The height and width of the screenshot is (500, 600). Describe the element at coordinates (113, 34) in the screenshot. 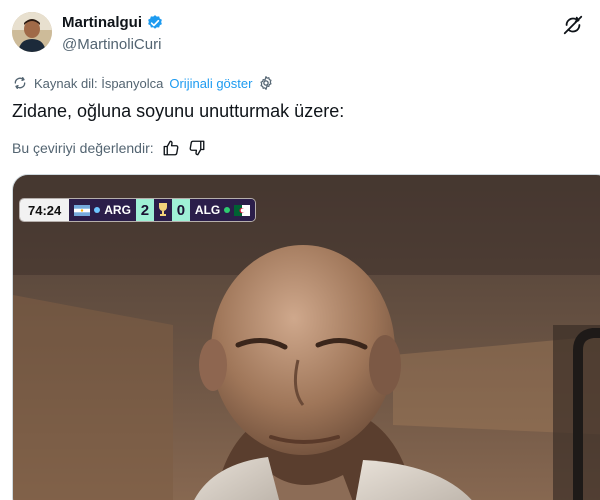

I see `user-names: Martinalgui @MartinoliCuri` at that location.